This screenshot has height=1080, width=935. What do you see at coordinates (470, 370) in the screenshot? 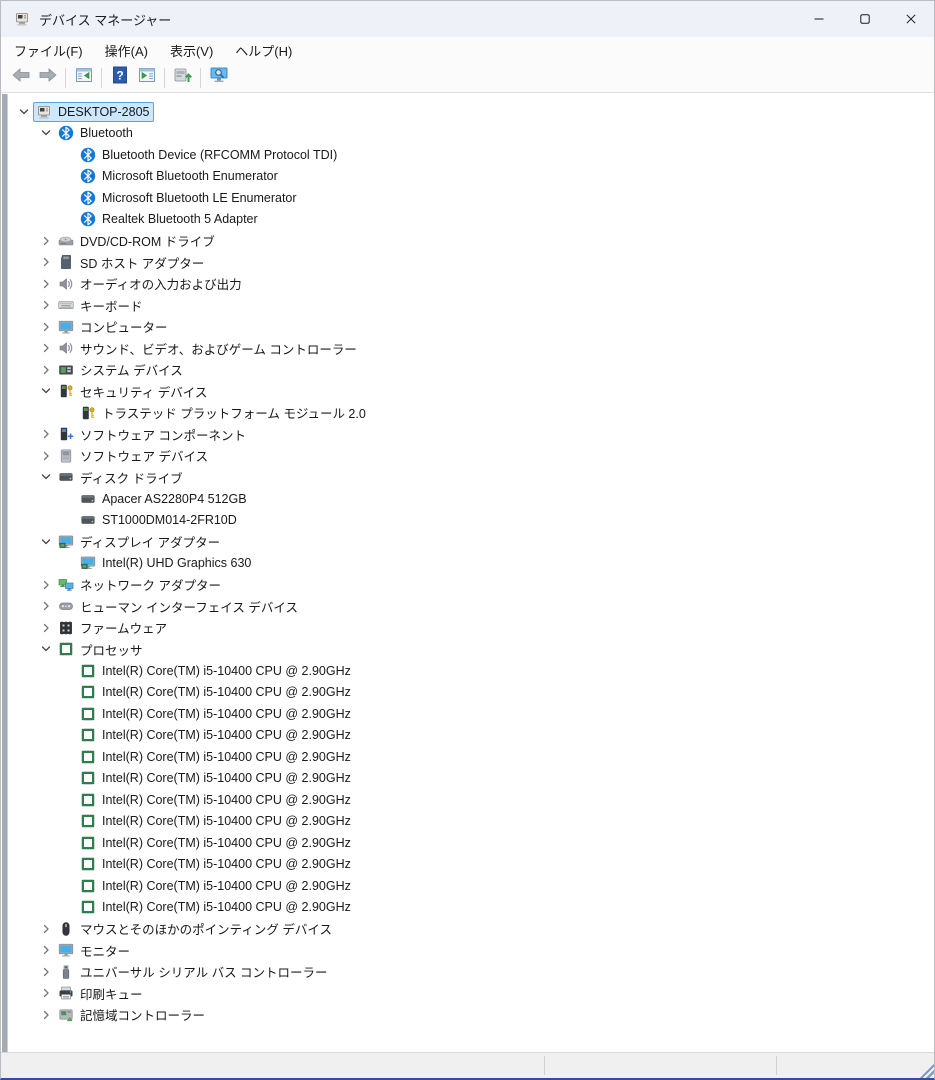
I see `tree-row: システム デバイス` at bounding box center [470, 370].